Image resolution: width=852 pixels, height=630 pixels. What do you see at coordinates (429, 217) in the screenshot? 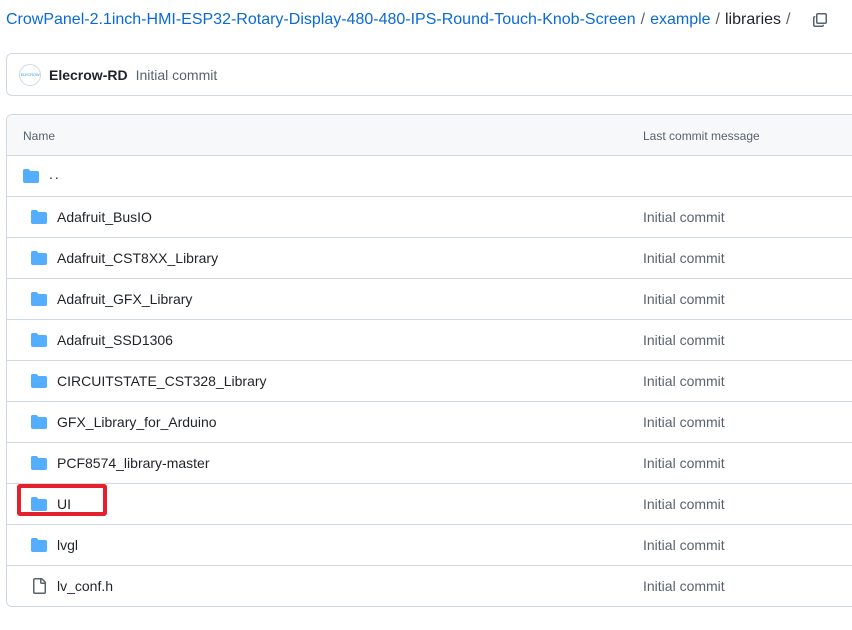
I see `table-row: Adafruit_BusIO Initial commit` at bounding box center [429, 217].